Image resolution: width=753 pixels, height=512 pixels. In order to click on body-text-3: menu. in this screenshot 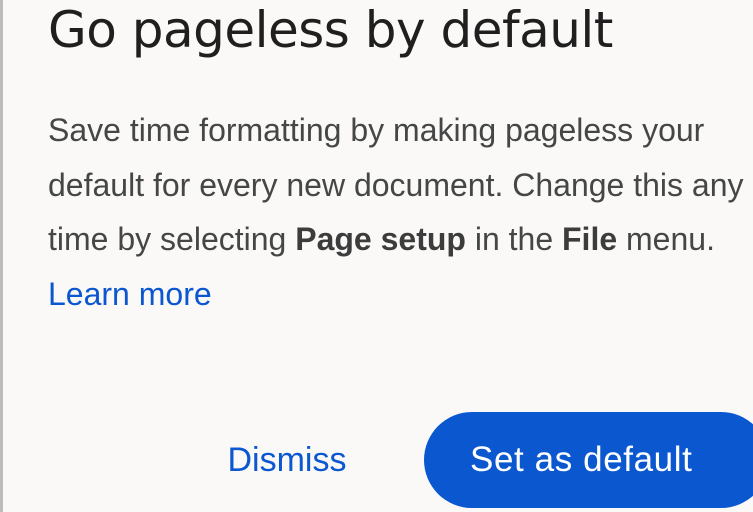, I will do `click(666, 239)`.